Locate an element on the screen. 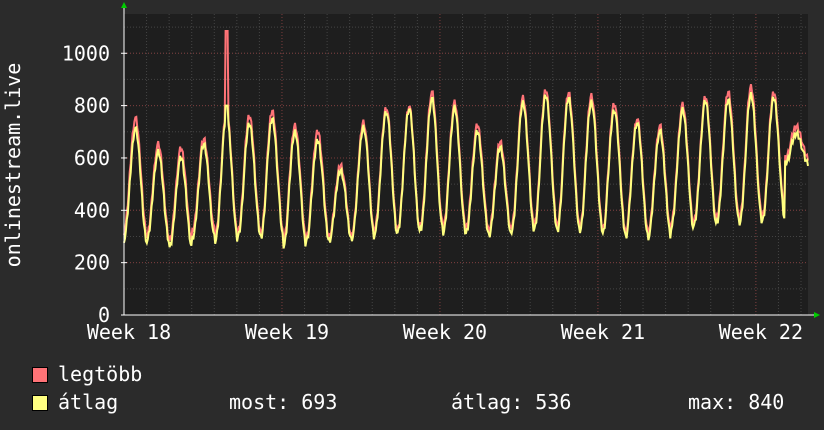  y-tick-label: 1000 is located at coordinates (86, 53).